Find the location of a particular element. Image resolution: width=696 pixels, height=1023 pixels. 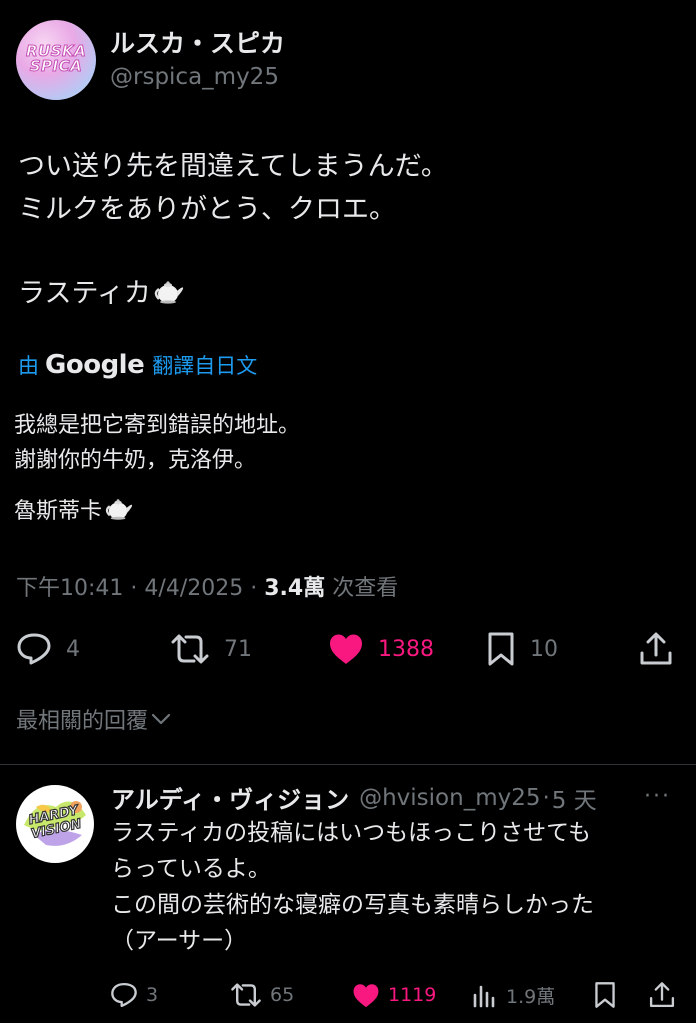

tweet-meta: 下午10:41 · 4/4/2025 · 3.4萬 次查看 is located at coordinates (207, 586).